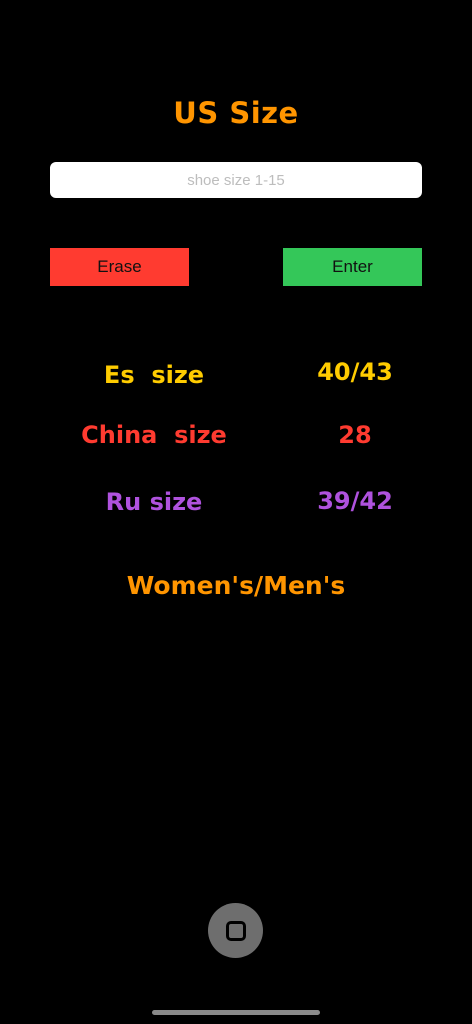 The image size is (472, 1024). Describe the element at coordinates (355, 435) in the screenshot. I see `china-size-value: 28` at that location.